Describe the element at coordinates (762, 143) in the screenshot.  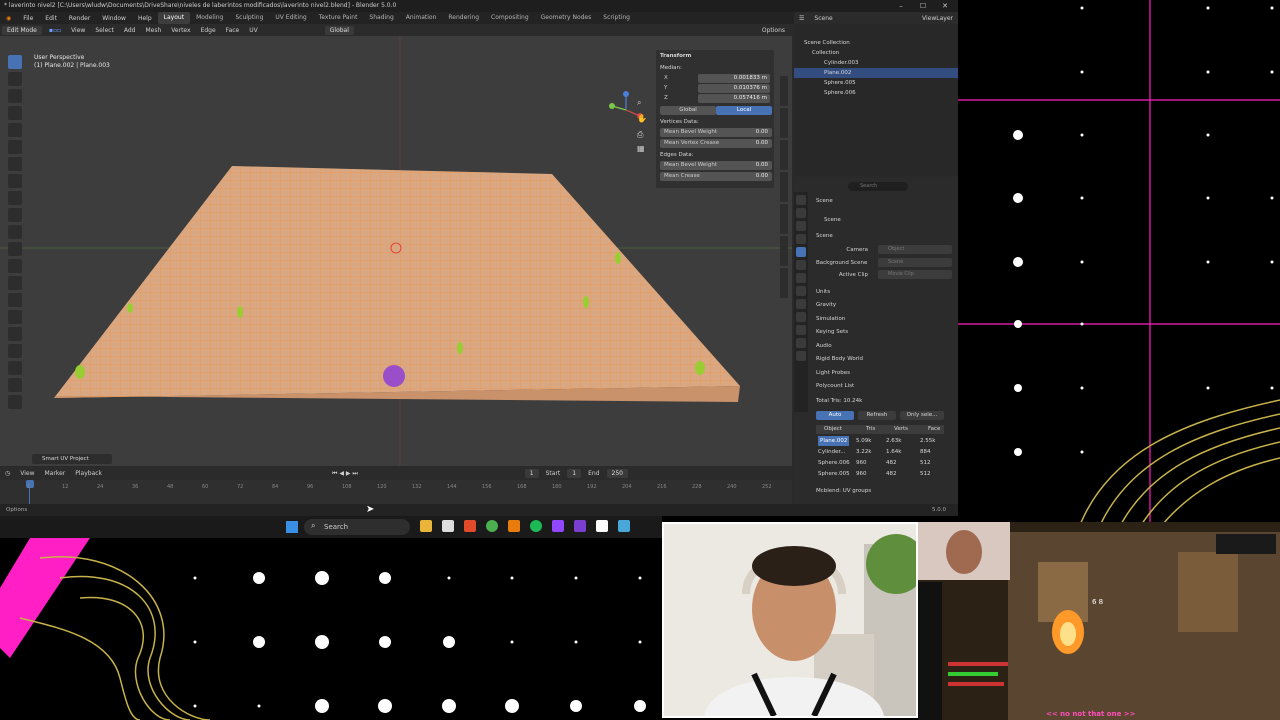
I see `mean-vertex-crease-field: 0.00` at that location.